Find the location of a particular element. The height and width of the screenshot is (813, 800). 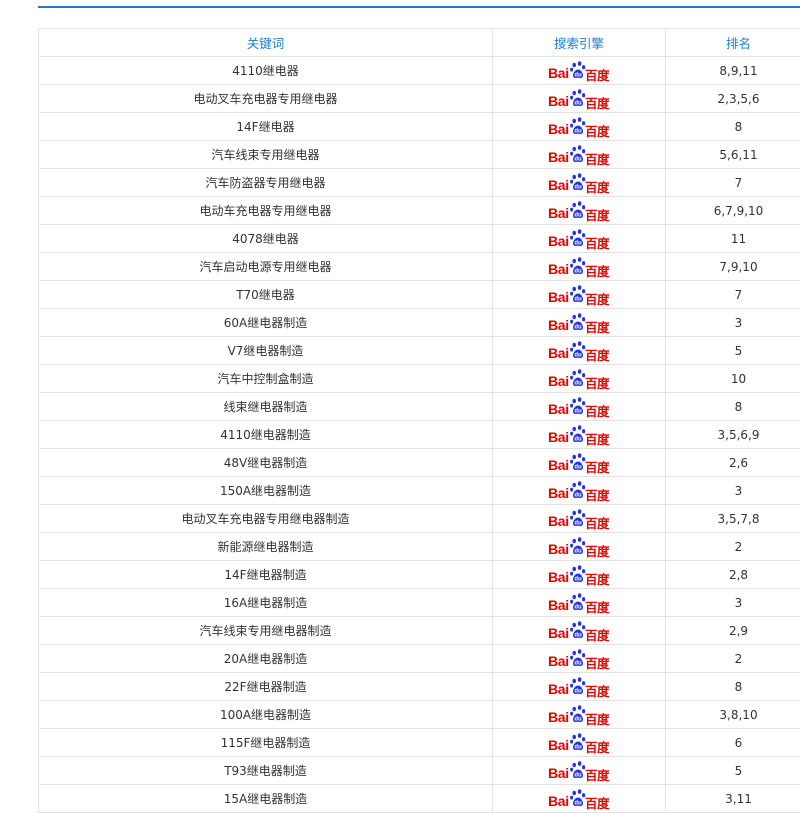

rank-cell: 6 is located at coordinates (733, 743).